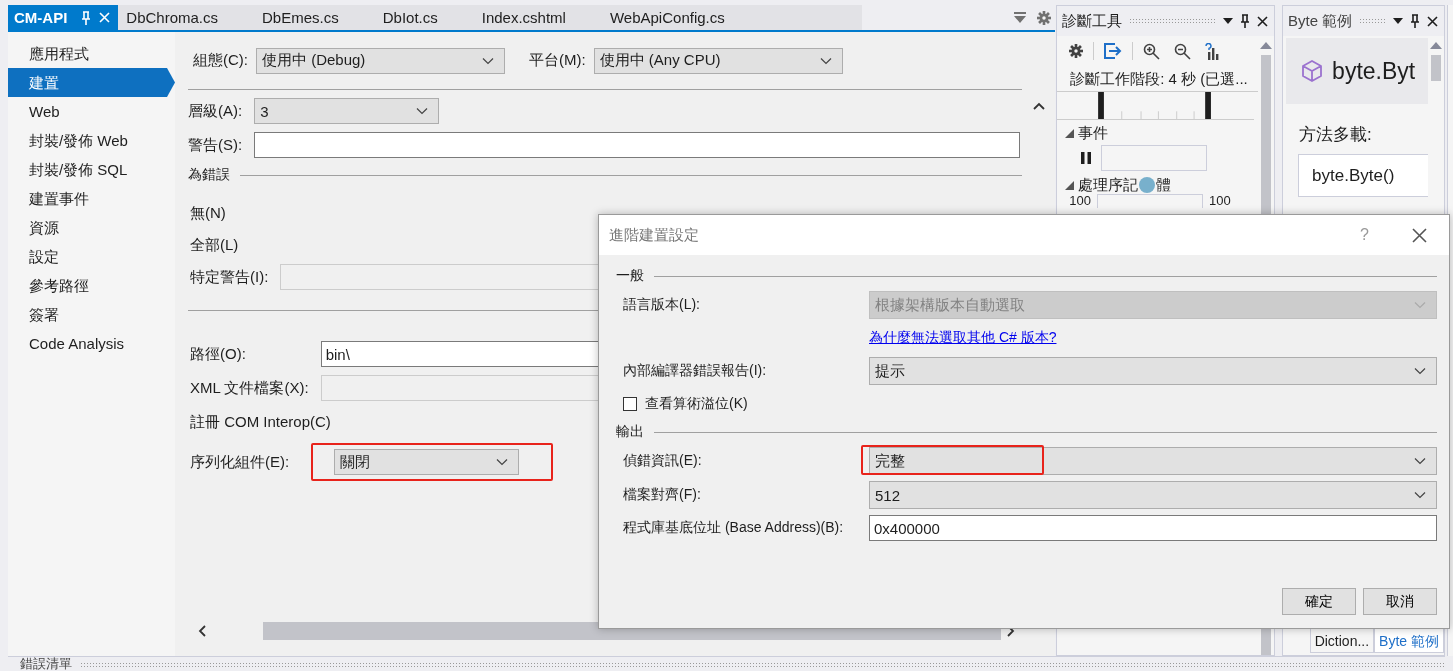 The image size is (1453, 671). What do you see at coordinates (87, 53) in the screenshot?
I see `nav-item: 應用程式` at bounding box center [87, 53].